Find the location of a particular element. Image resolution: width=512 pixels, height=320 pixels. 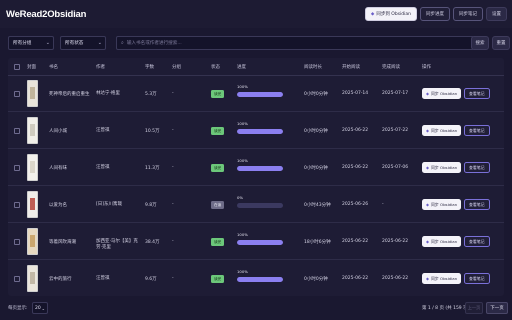

select-all-checkbox is located at coordinates (17, 67).